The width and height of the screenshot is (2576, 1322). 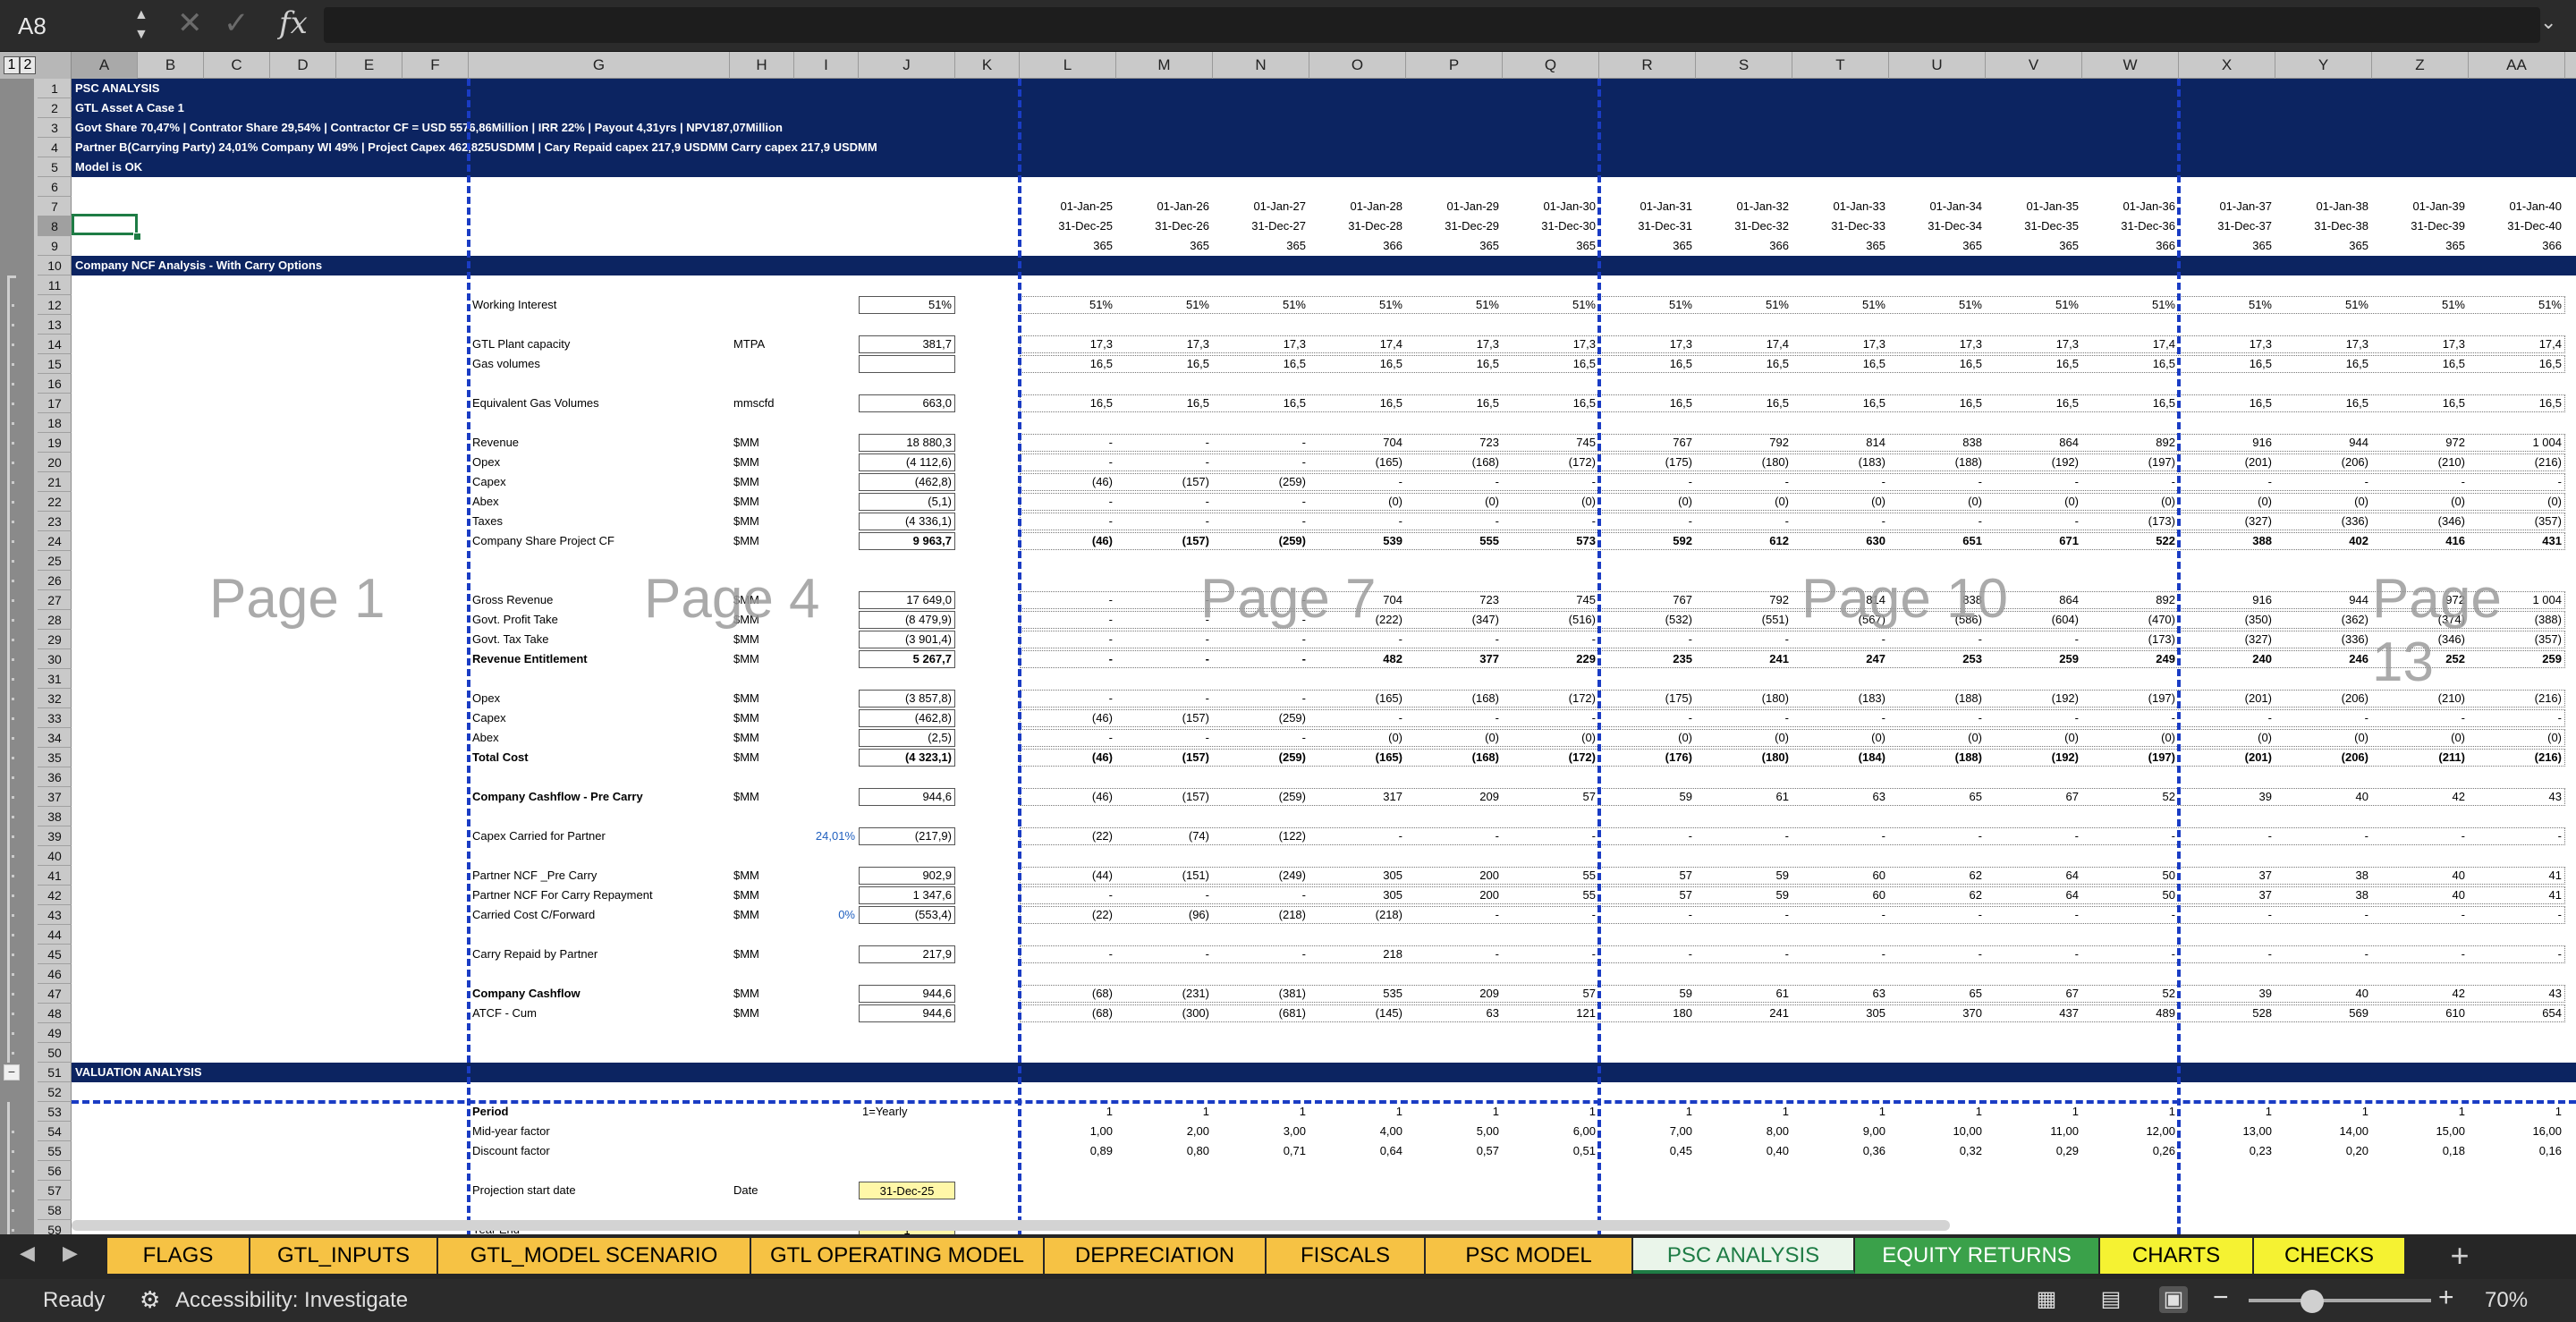 I want to click on row-header-52: 52, so click(x=55, y=1092).